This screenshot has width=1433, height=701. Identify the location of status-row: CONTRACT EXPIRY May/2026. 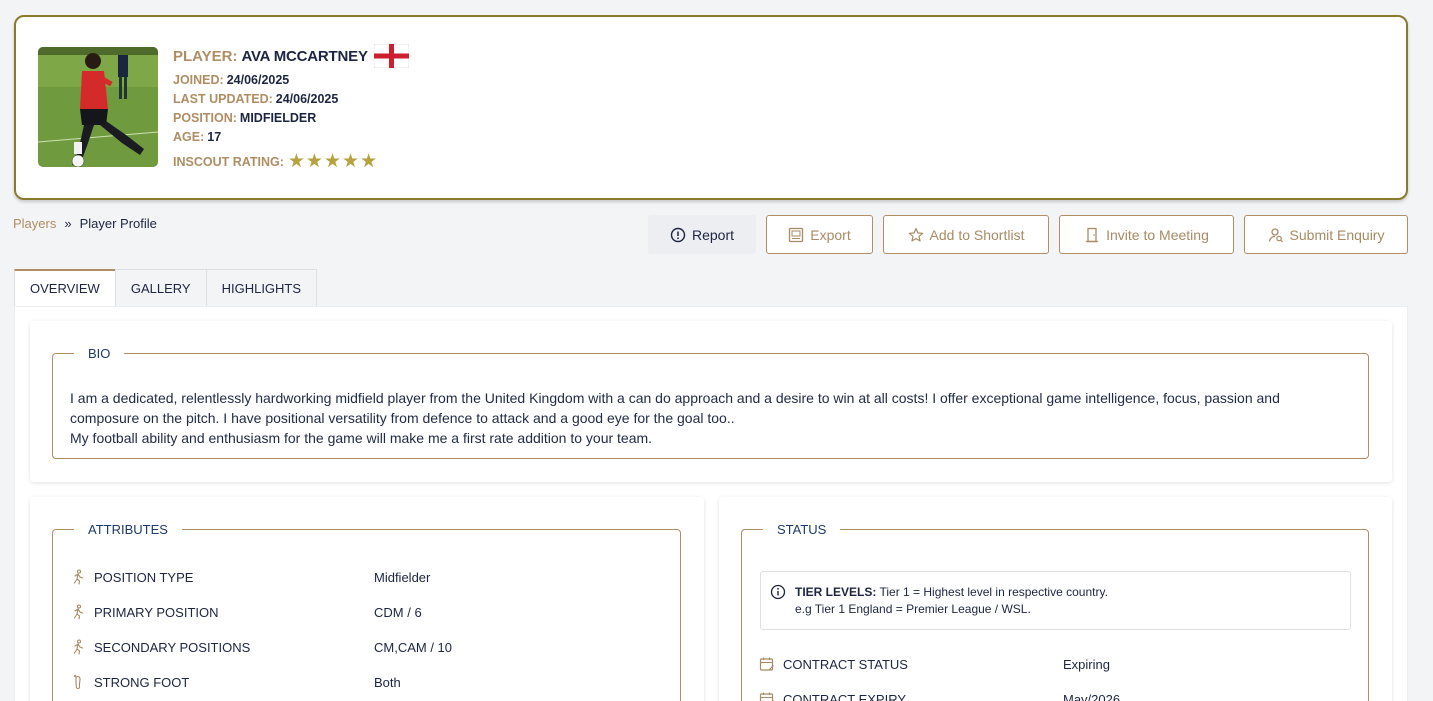
(939, 696).